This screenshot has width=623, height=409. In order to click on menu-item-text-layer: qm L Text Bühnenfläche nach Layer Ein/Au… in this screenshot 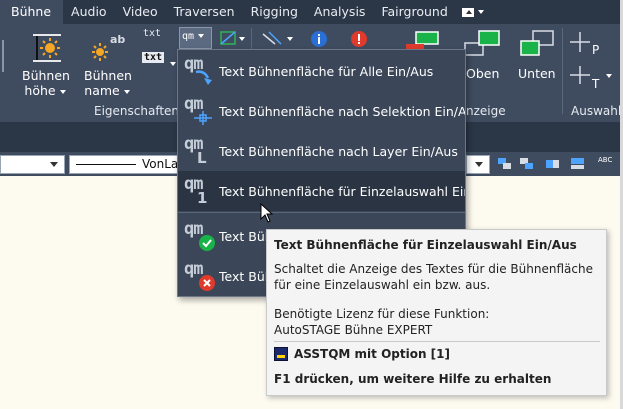, I will do `click(321, 151)`.